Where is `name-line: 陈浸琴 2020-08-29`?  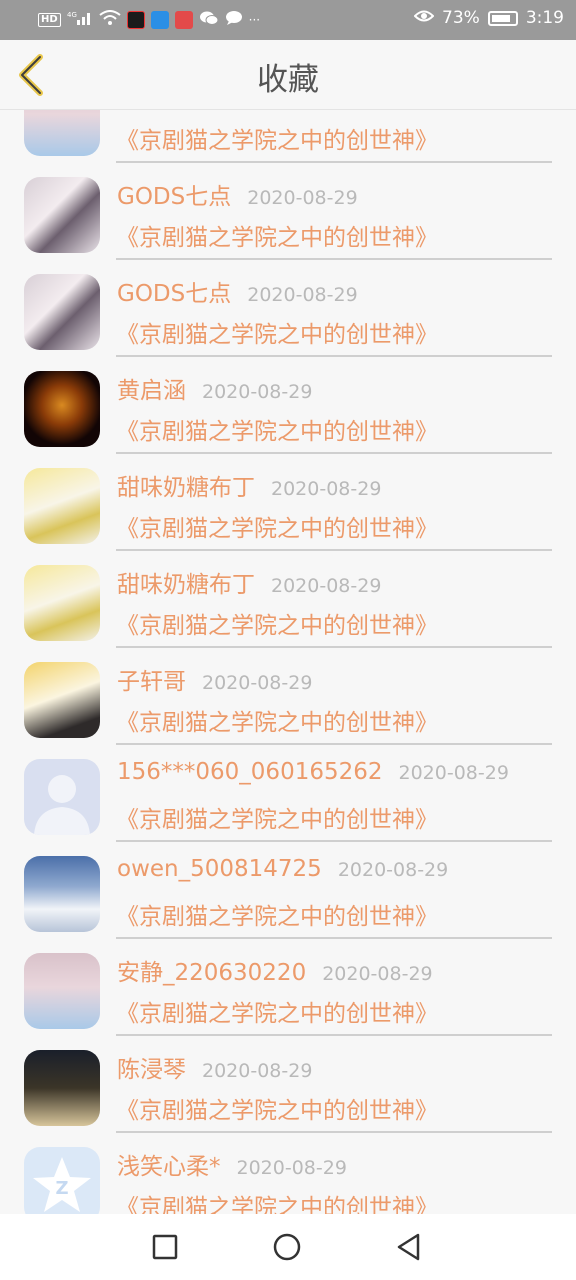
name-line: 陈浸琴 2020-08-29 is located at coordinates (214, 1067).